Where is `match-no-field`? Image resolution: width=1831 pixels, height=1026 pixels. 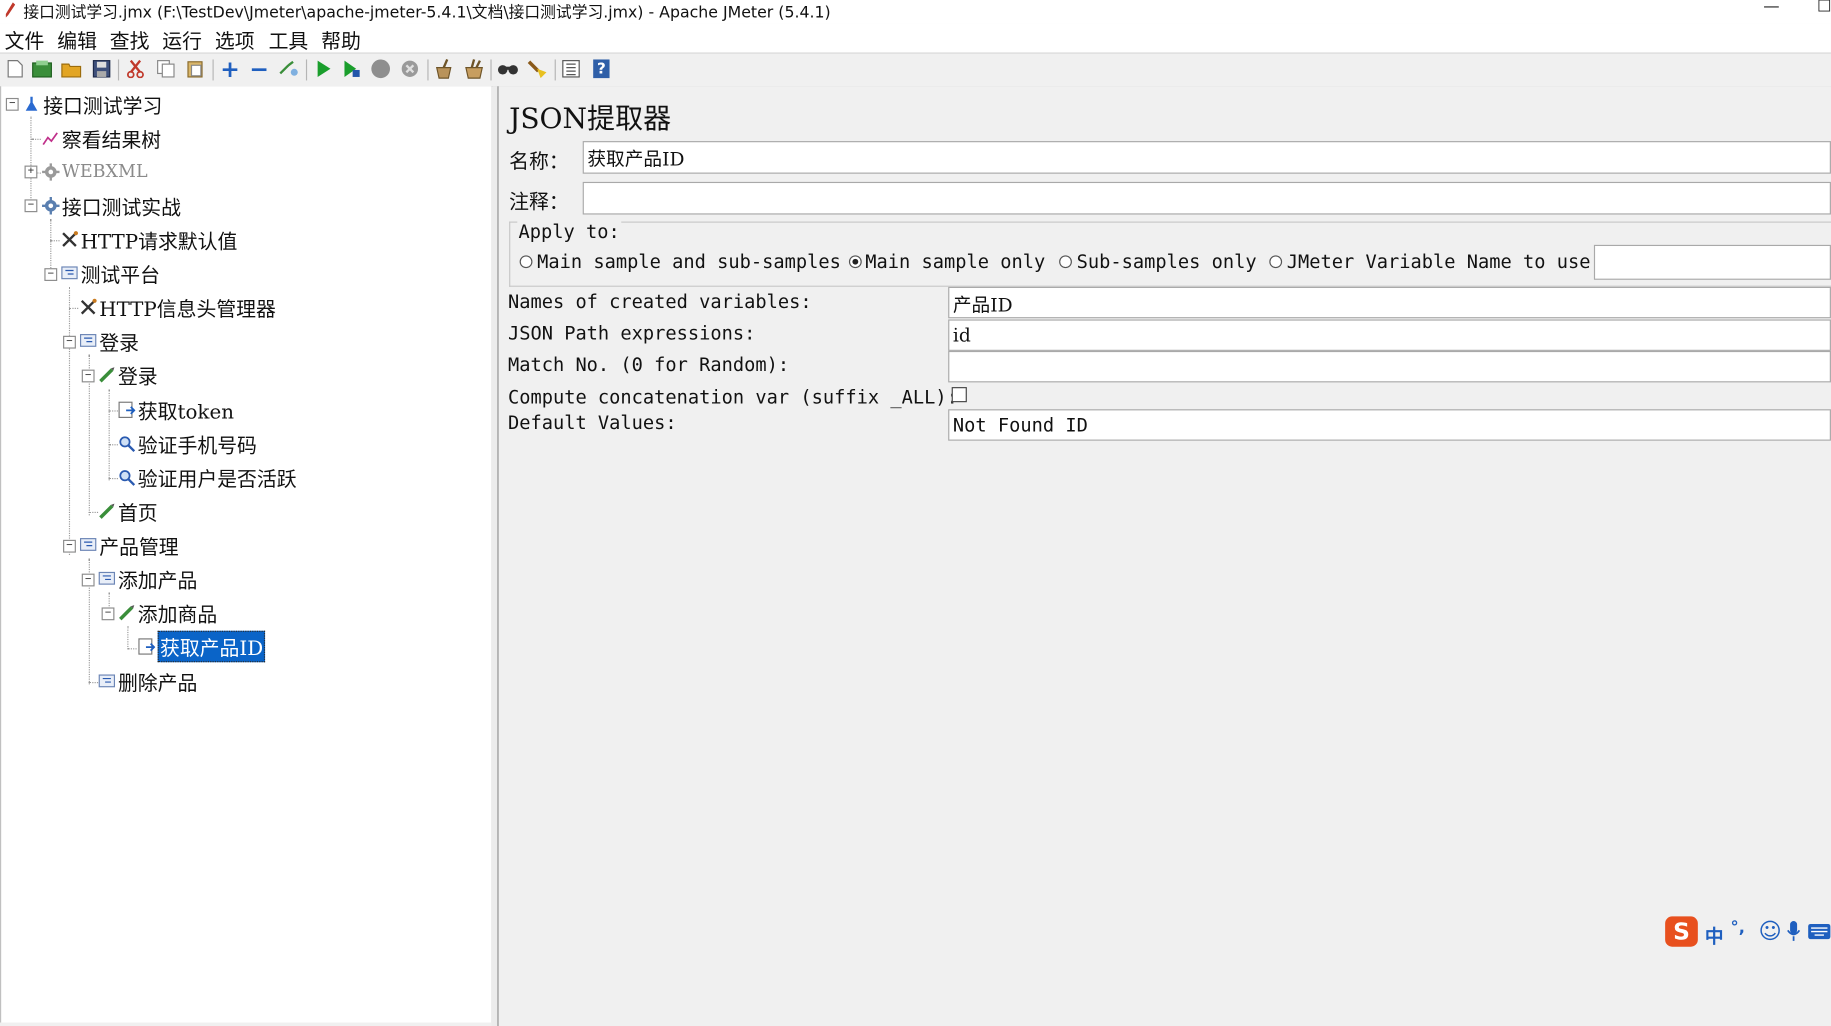
match-no-field is located at coordinates (1389, 366).